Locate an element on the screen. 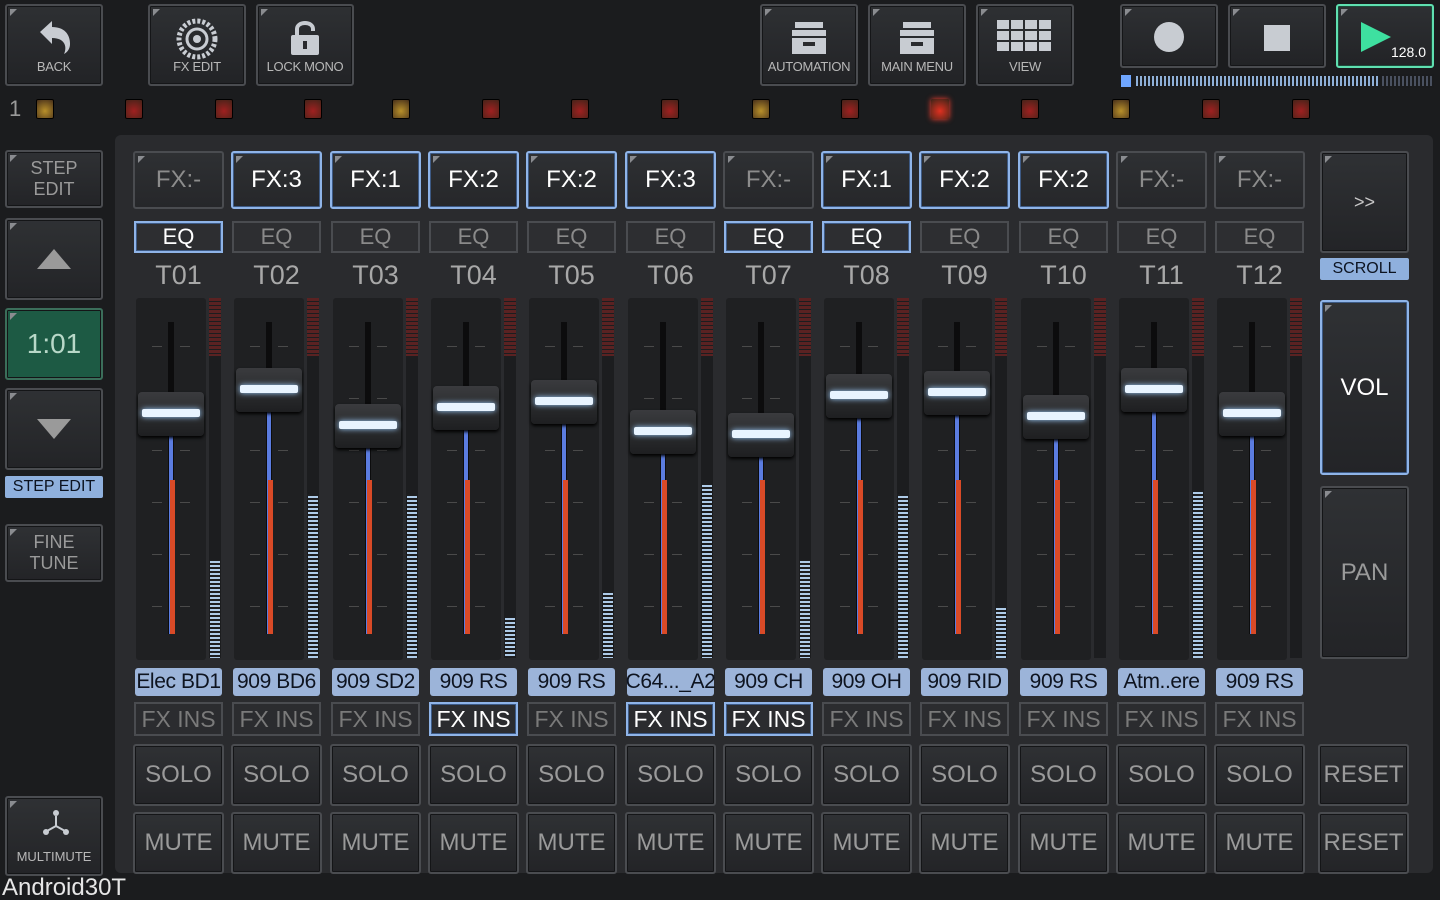 The width and height of the screenshot is (1440, 900). eq-button-3: EQ is located at coordinates (375, 237).